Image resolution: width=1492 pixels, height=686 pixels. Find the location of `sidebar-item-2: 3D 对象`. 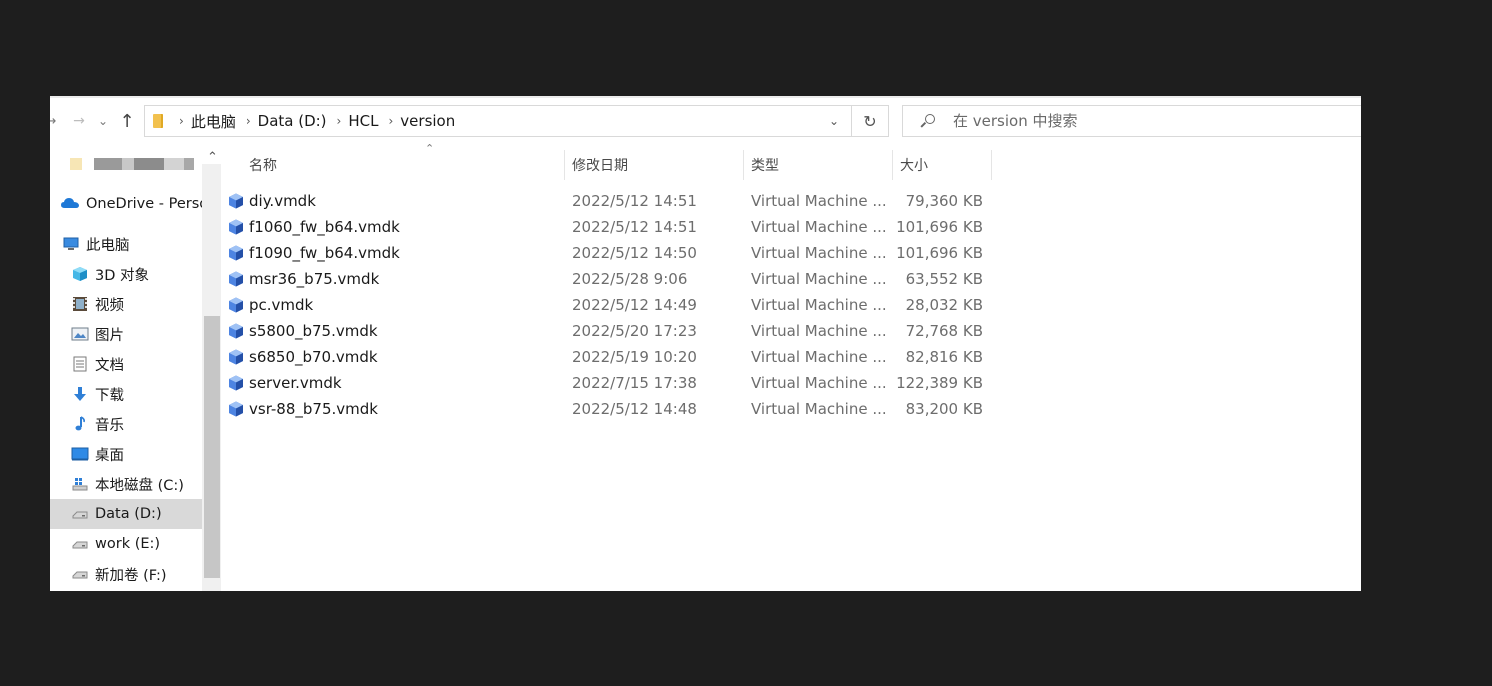

sidebar-item-2: 3D 对象 is located at coordinates (126, 274).